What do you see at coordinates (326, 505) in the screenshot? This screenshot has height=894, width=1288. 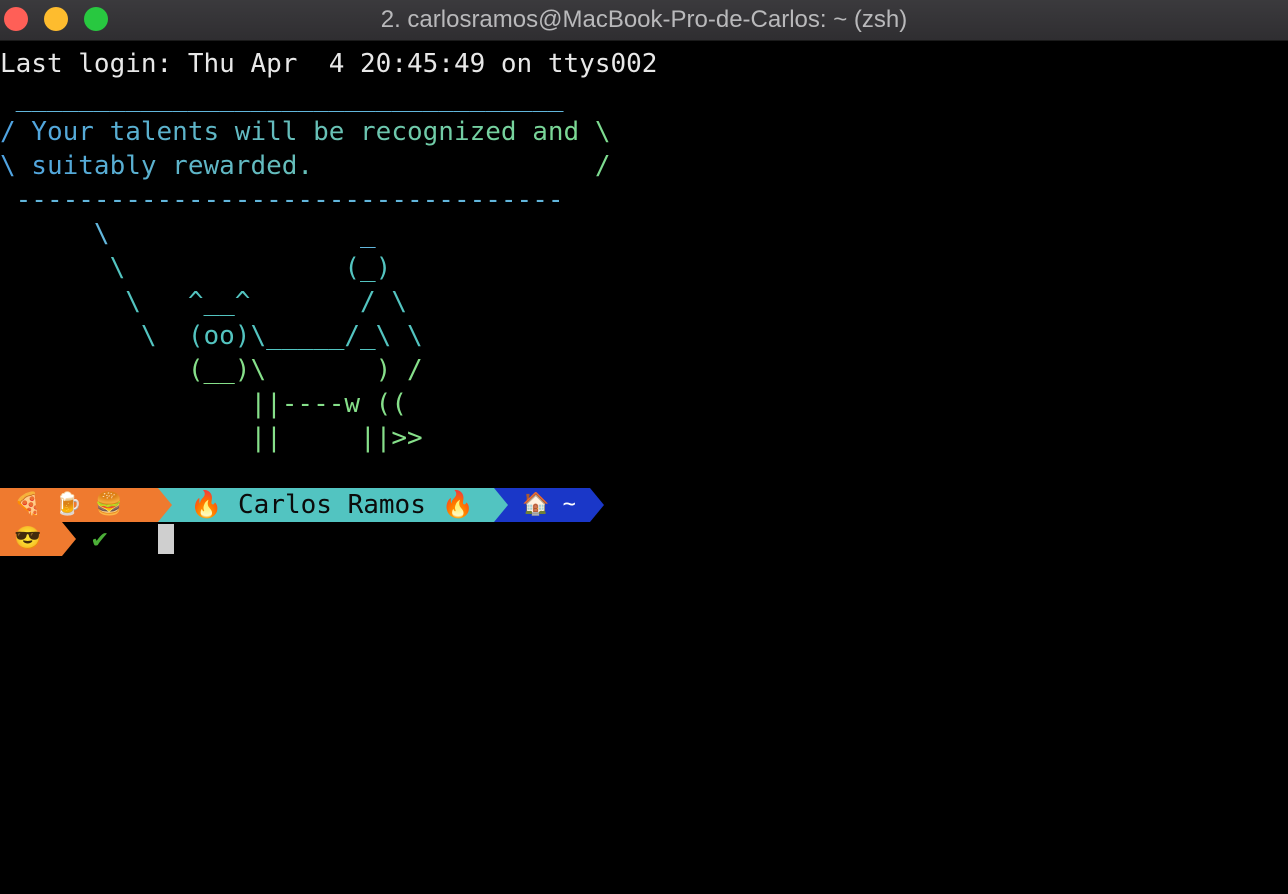 I see `prompt-user-segment: 🔥 Carlos Ramos 🔥` at bounding box center [326, 505].